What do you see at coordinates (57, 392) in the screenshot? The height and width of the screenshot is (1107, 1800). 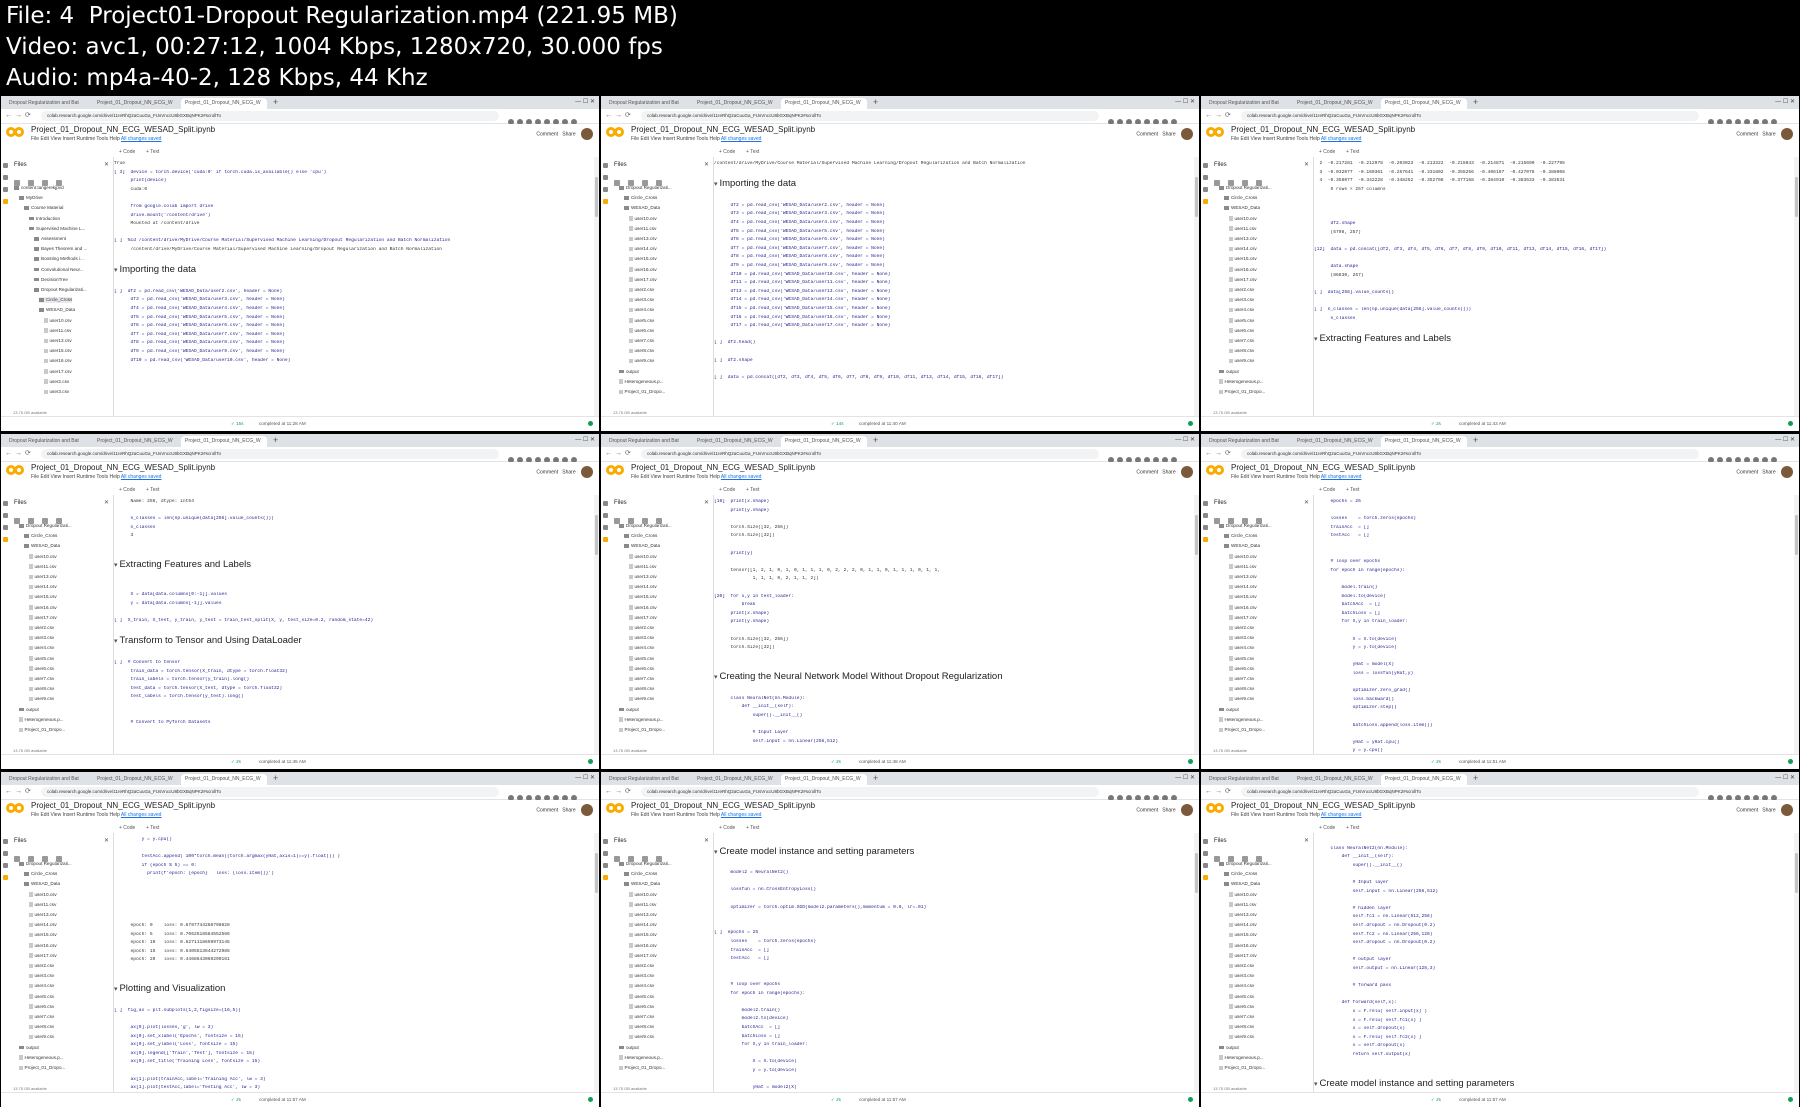 I see `file-item: user3.csv` at bounding box center [57, 392].